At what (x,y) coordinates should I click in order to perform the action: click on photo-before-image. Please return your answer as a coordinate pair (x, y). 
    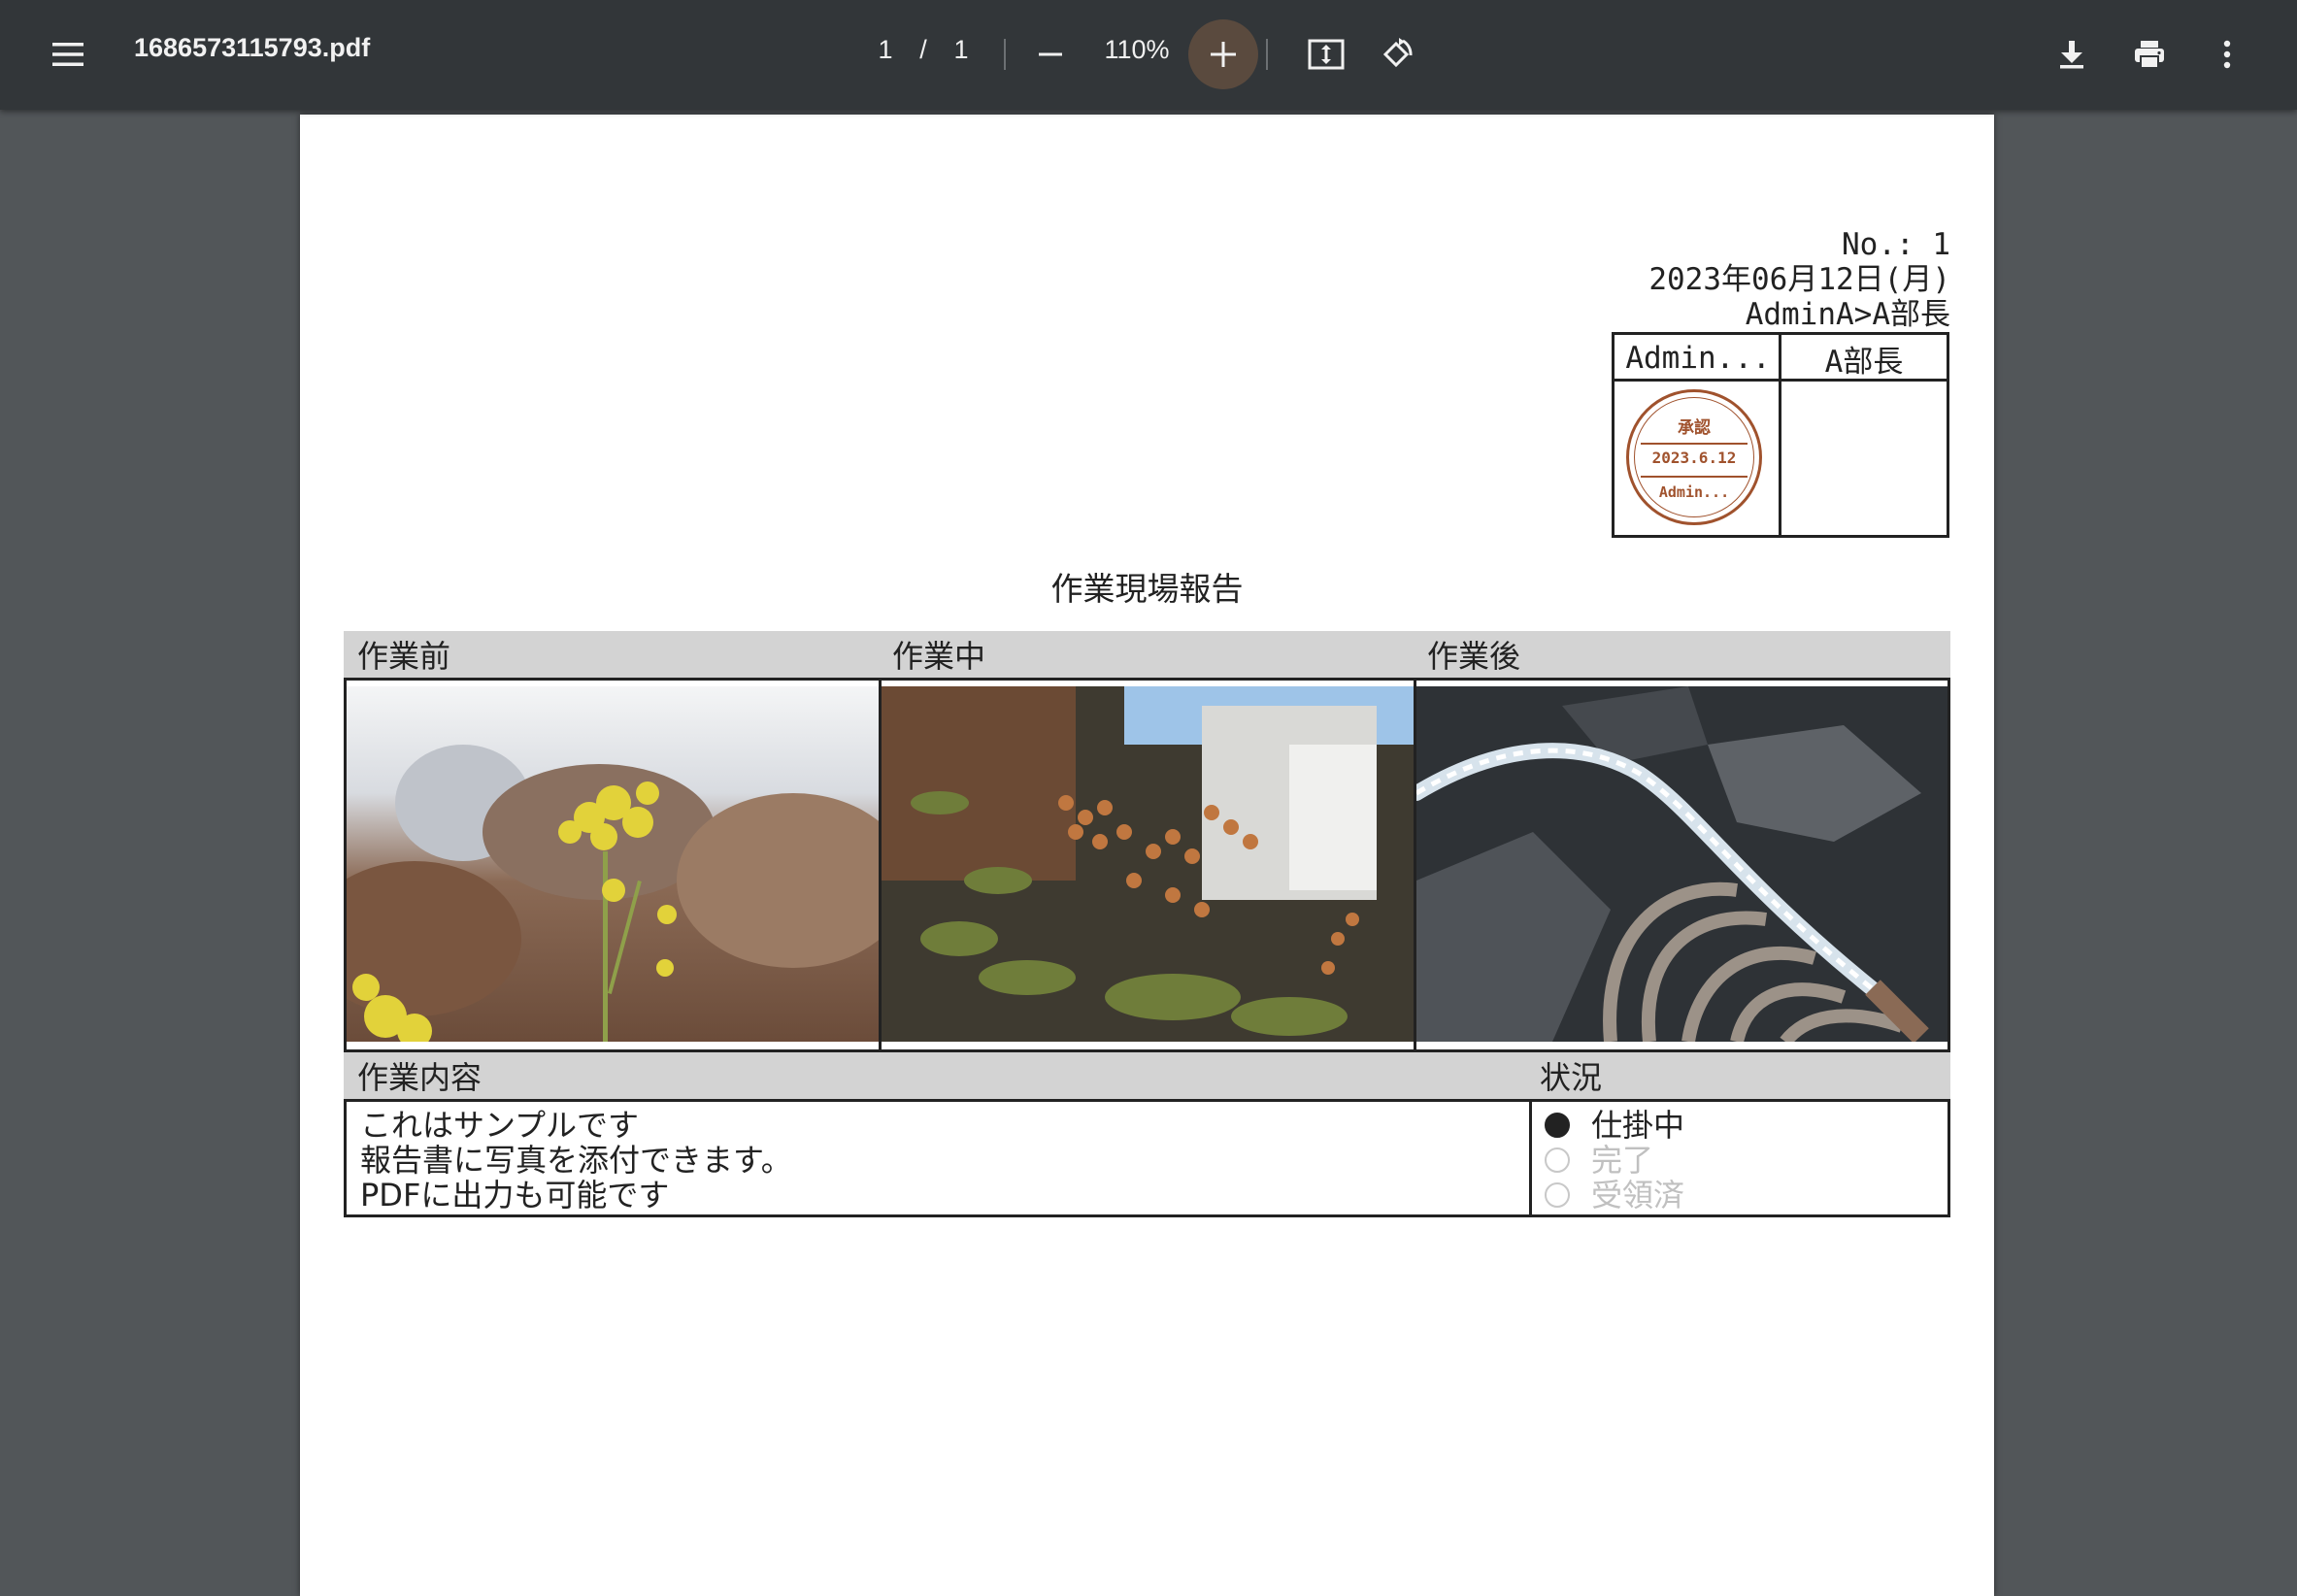
    Looking at the image, I should click on (613, 864).